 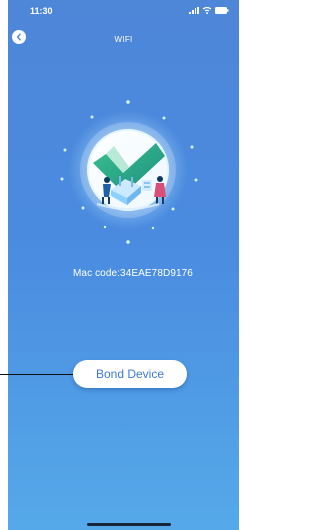 What do you see at coordinates (123, 11) in the screenshot?
I see `status-bar: 11:30` at bounding box center [123, 11].